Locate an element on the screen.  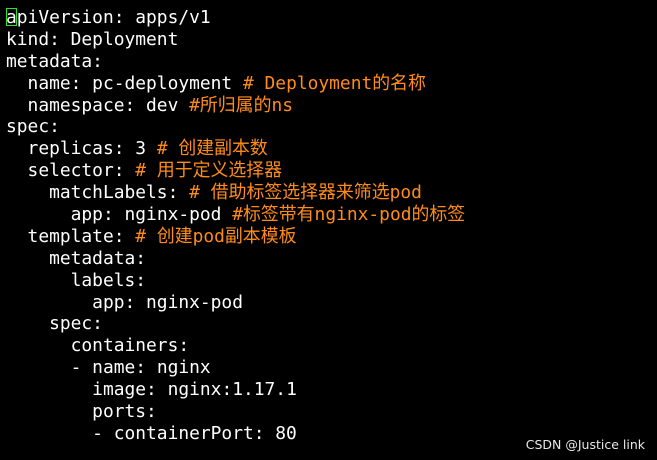
code-line: selector: # 用于定义选择器 is located at coordinates (235, 171).